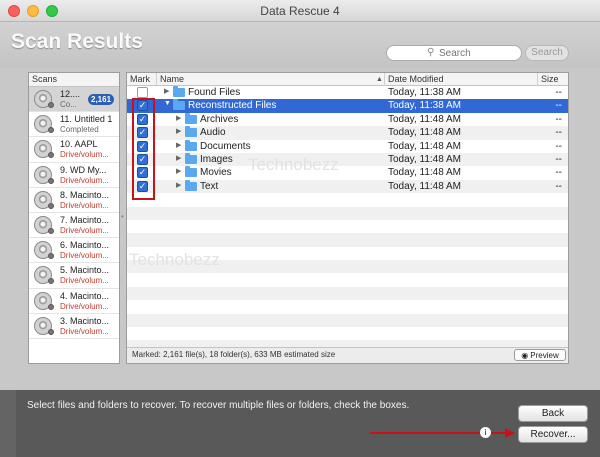  Describe the element at coordinates (300, 45) in the screenshot. I see `header-bar: Scan Results ⚲ Search` at that location.